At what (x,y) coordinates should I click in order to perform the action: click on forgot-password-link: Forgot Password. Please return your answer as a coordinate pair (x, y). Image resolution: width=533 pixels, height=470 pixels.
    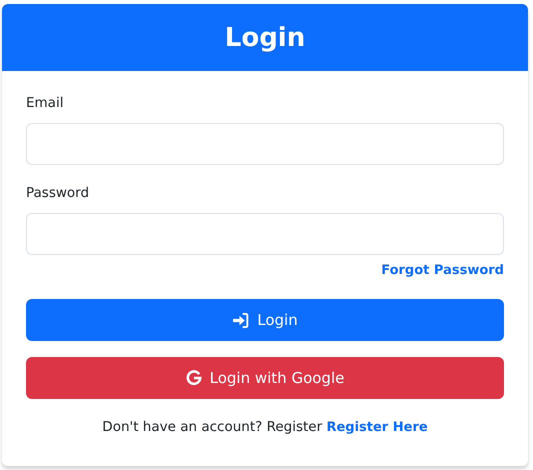
    Looking at the image, I should click on (442, 273).